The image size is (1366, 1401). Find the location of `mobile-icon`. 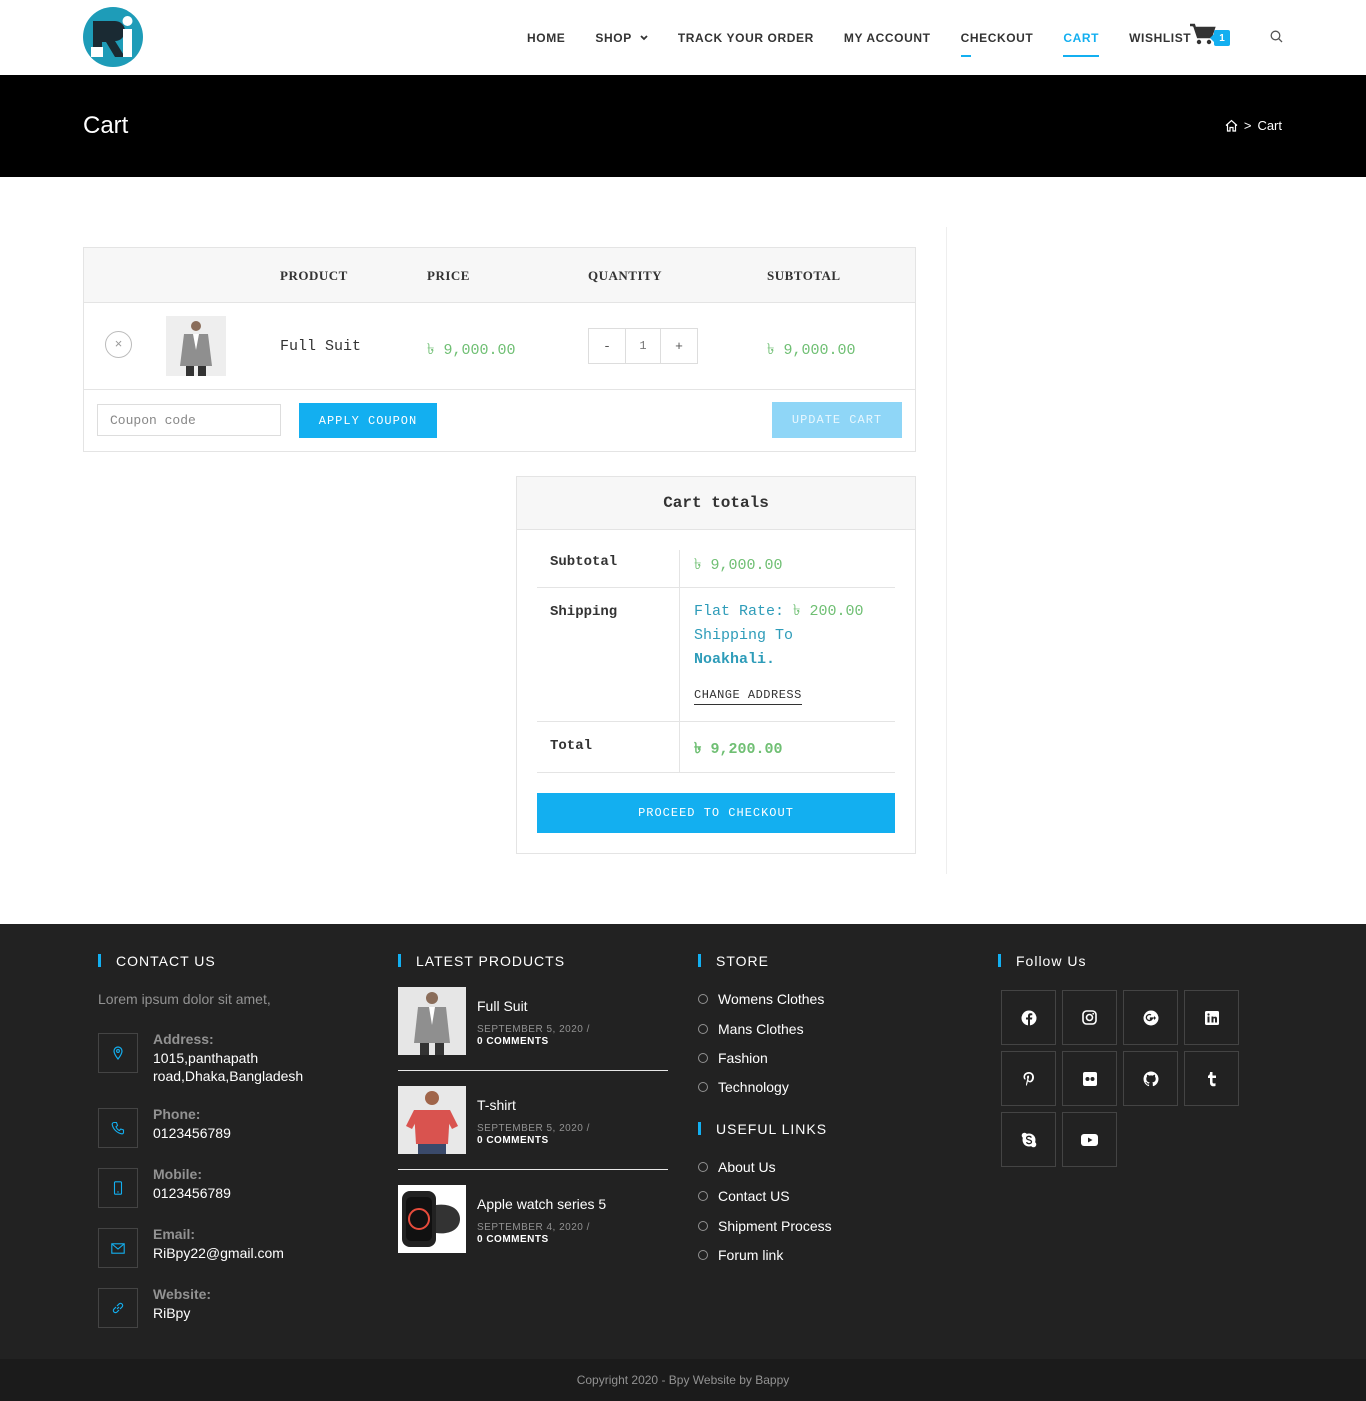

mobile-icon is located at coordinates (118, 1188).